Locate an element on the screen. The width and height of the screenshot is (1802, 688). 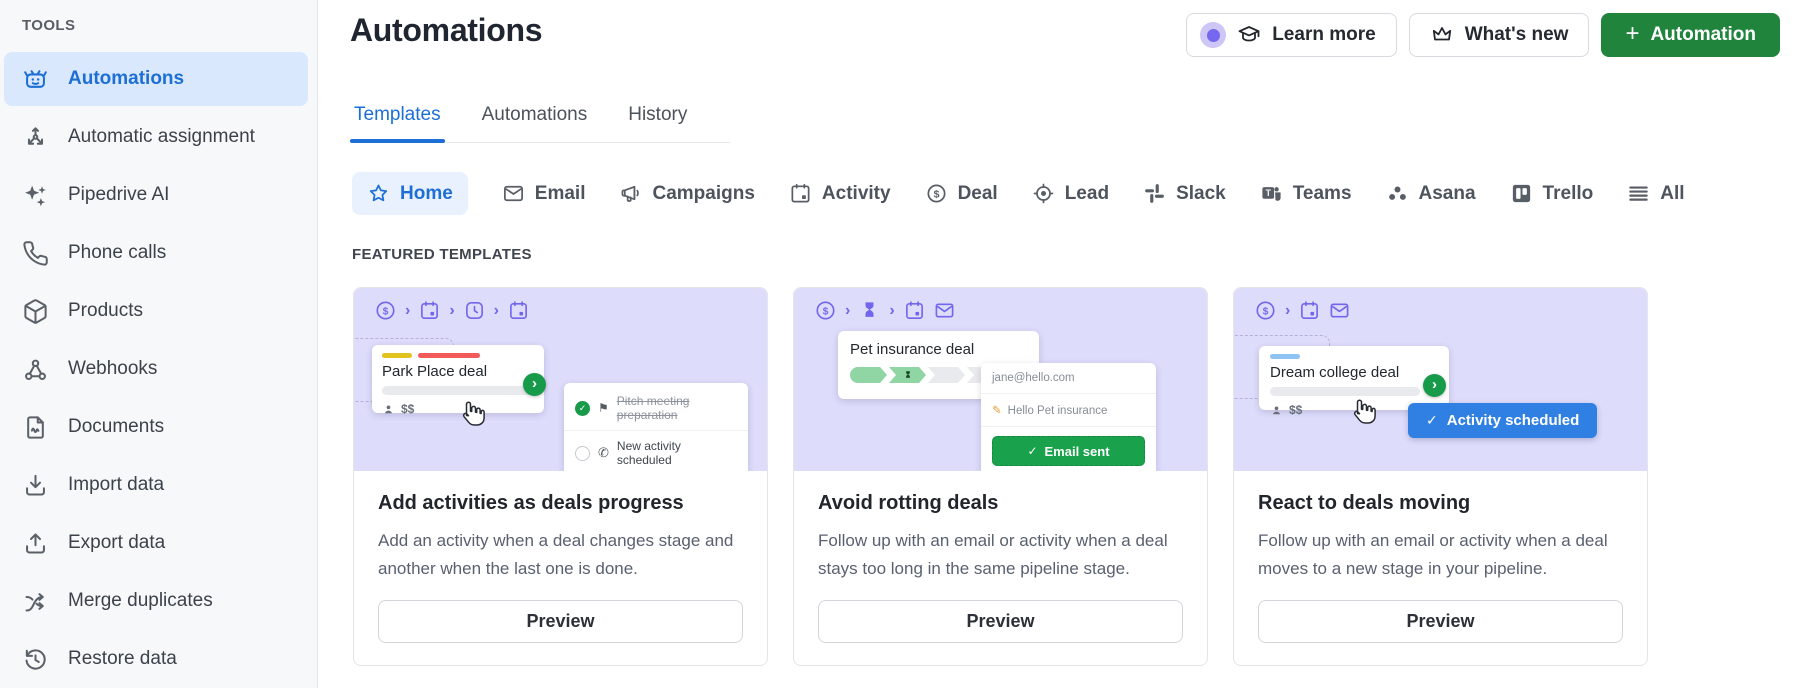
filter-slack: Slack is located at coordinates (1184, 193).